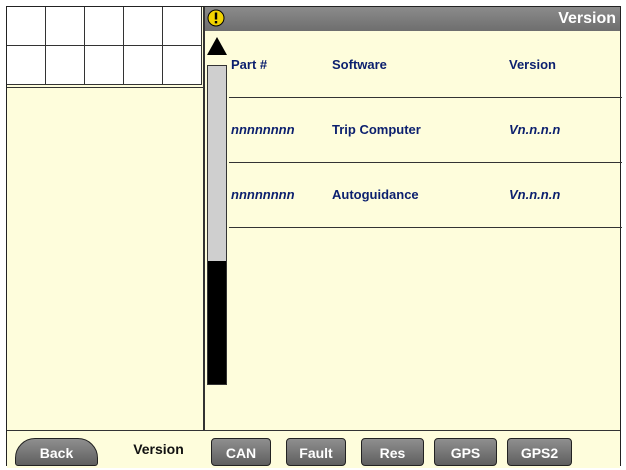 This screenshot has height=470, width=626. I want to click on scroll-thumb, so click(217, 322).